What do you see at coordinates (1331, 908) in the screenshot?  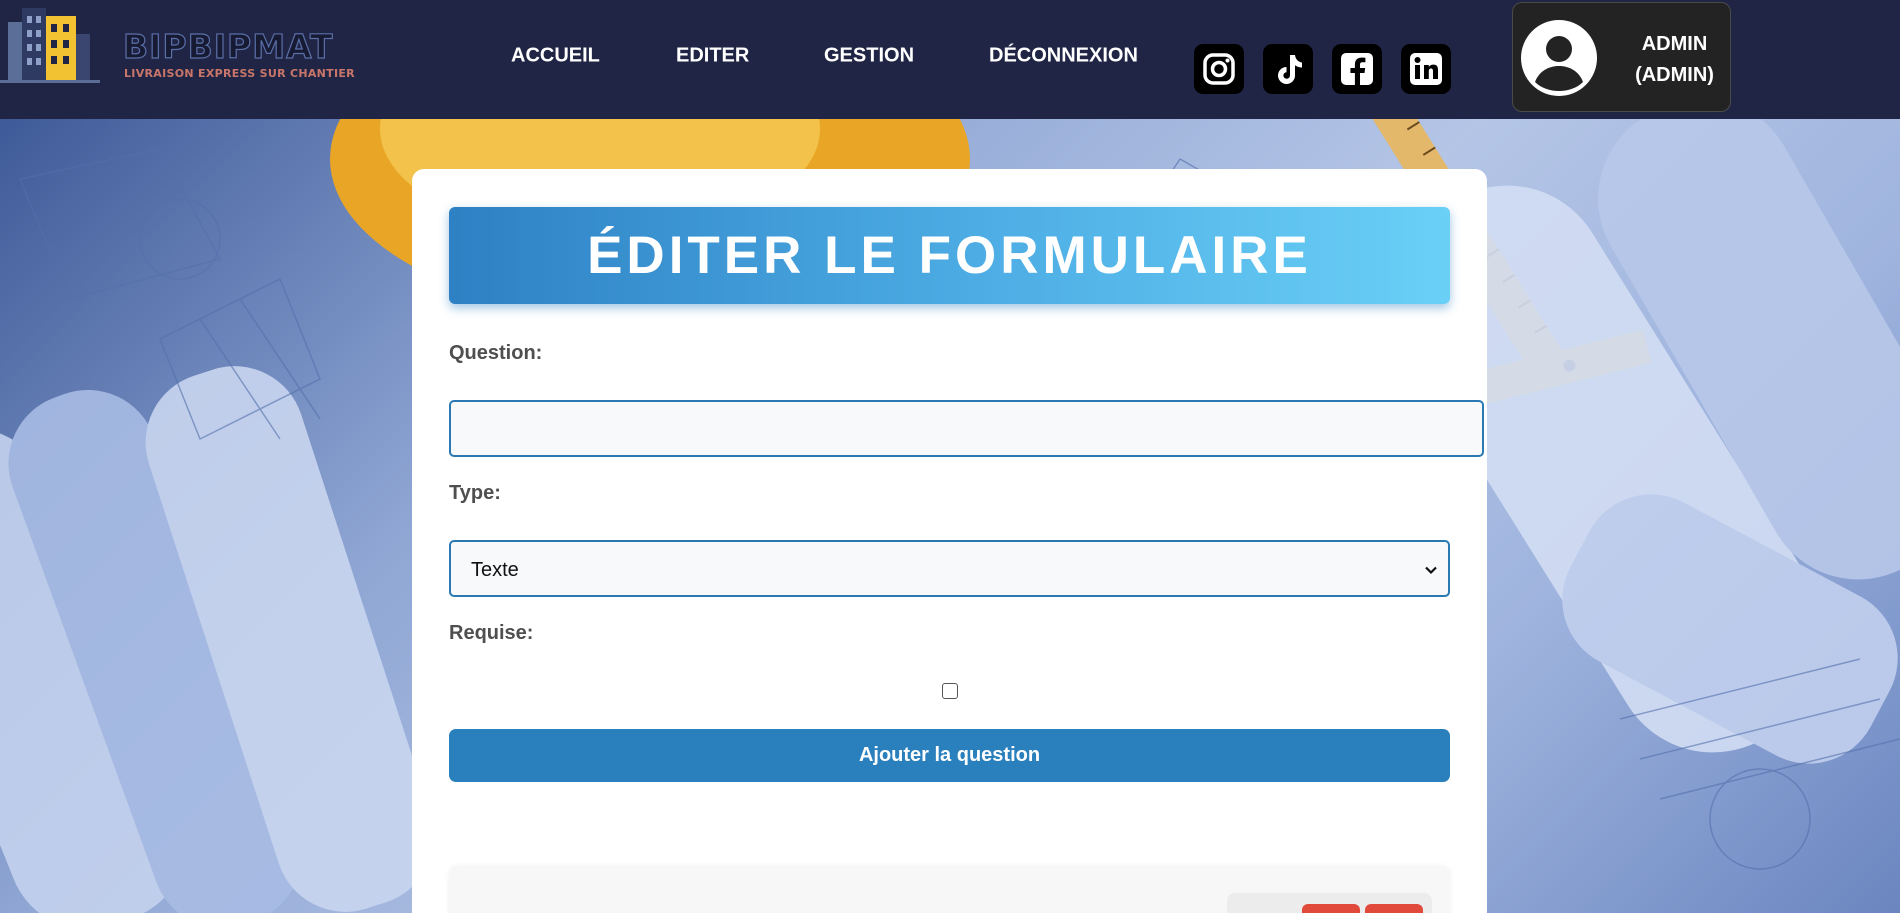 I see `edit-question-button` at bounding box center [1331, 908].